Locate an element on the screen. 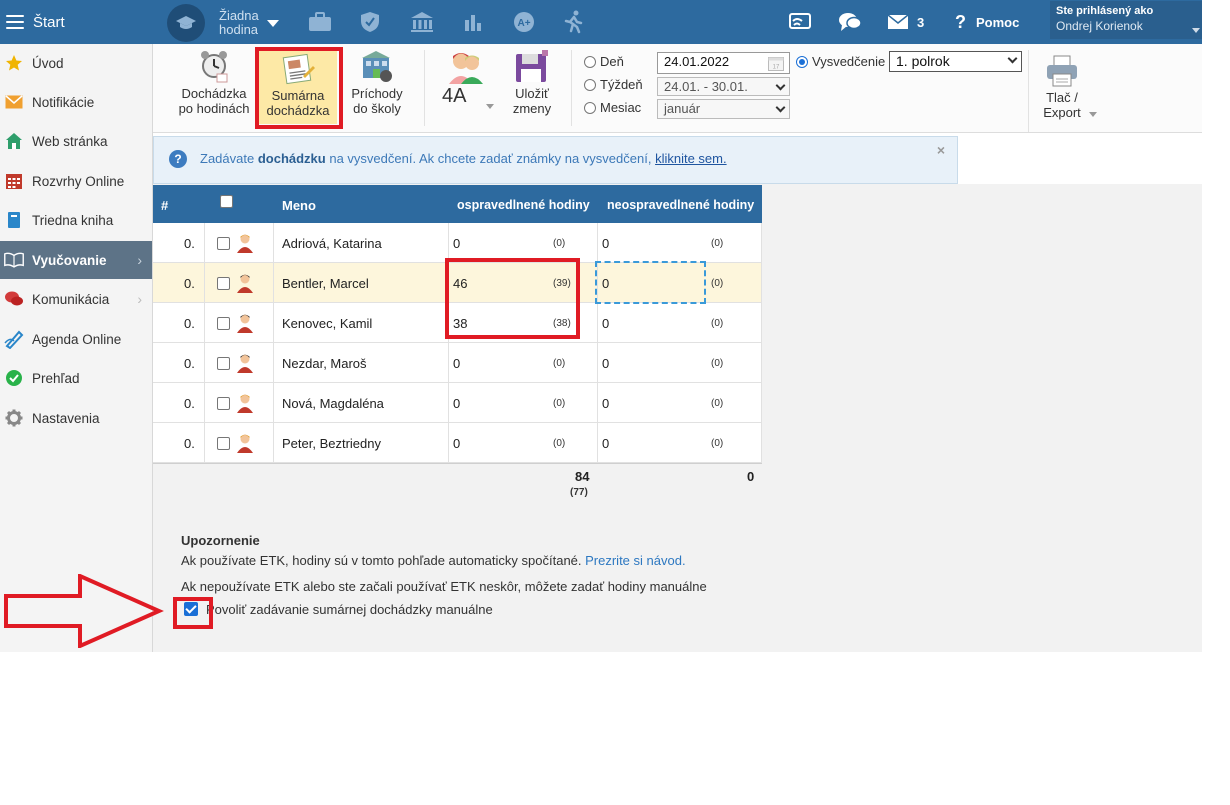 The width and height of the screenshot is (1230, 805). shield-icon is located at coordinates (370, 22).